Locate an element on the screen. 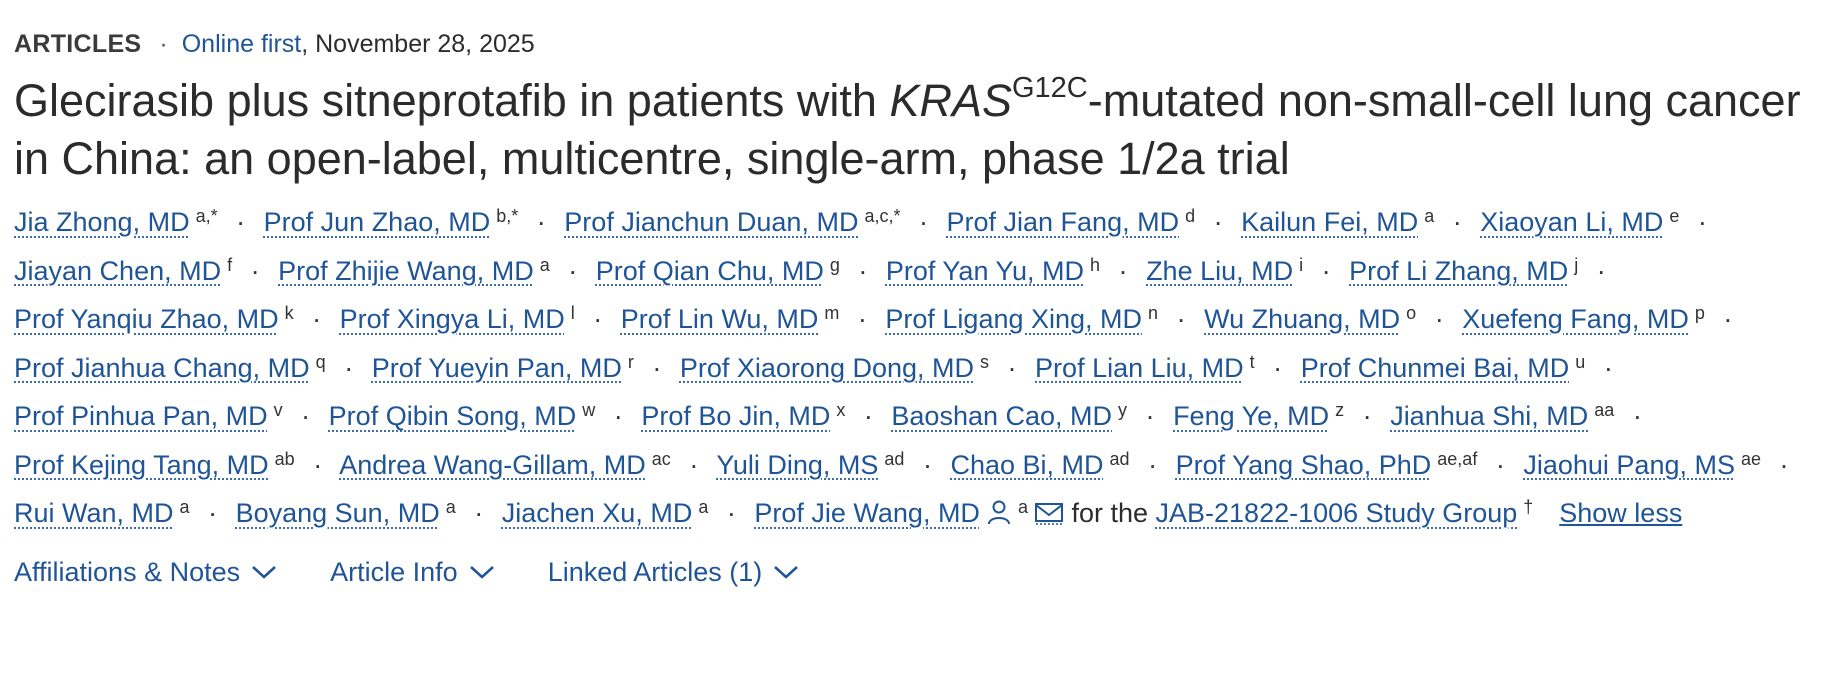  author-affiliation: k is located at coordinates (289, 313).